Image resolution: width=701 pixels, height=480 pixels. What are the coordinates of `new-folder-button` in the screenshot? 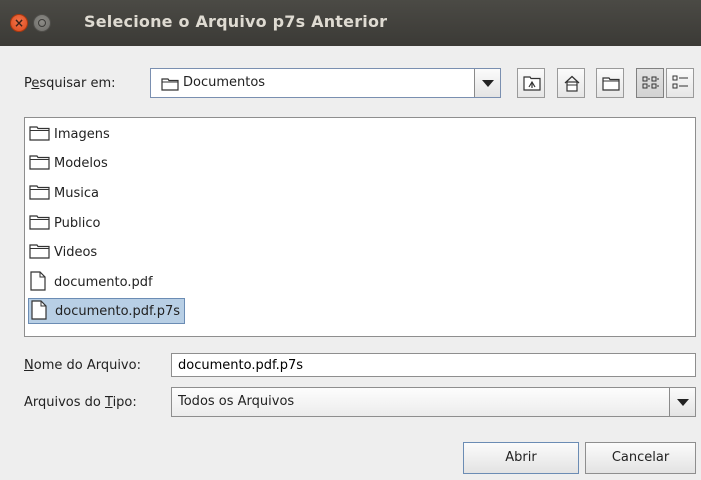 It's located at (610, 83).